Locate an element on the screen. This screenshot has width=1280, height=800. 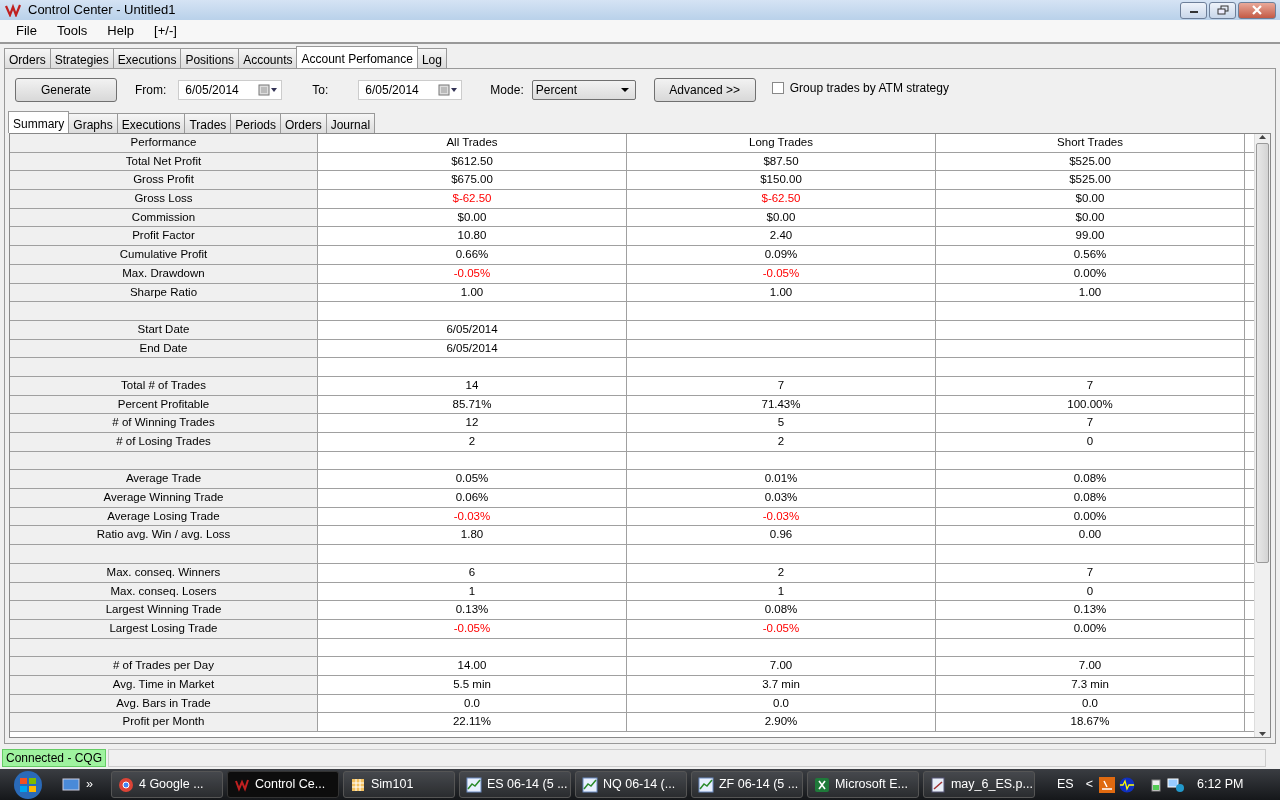
row-label: Cumulative Profit is located at coordinates (164, 255).